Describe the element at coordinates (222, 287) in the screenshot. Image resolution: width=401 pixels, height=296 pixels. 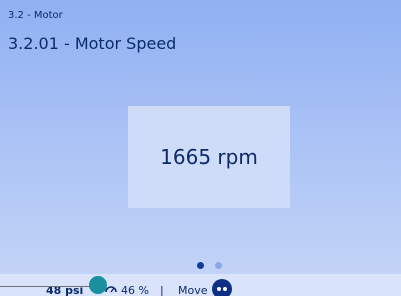
I see `move-icon` at that location.